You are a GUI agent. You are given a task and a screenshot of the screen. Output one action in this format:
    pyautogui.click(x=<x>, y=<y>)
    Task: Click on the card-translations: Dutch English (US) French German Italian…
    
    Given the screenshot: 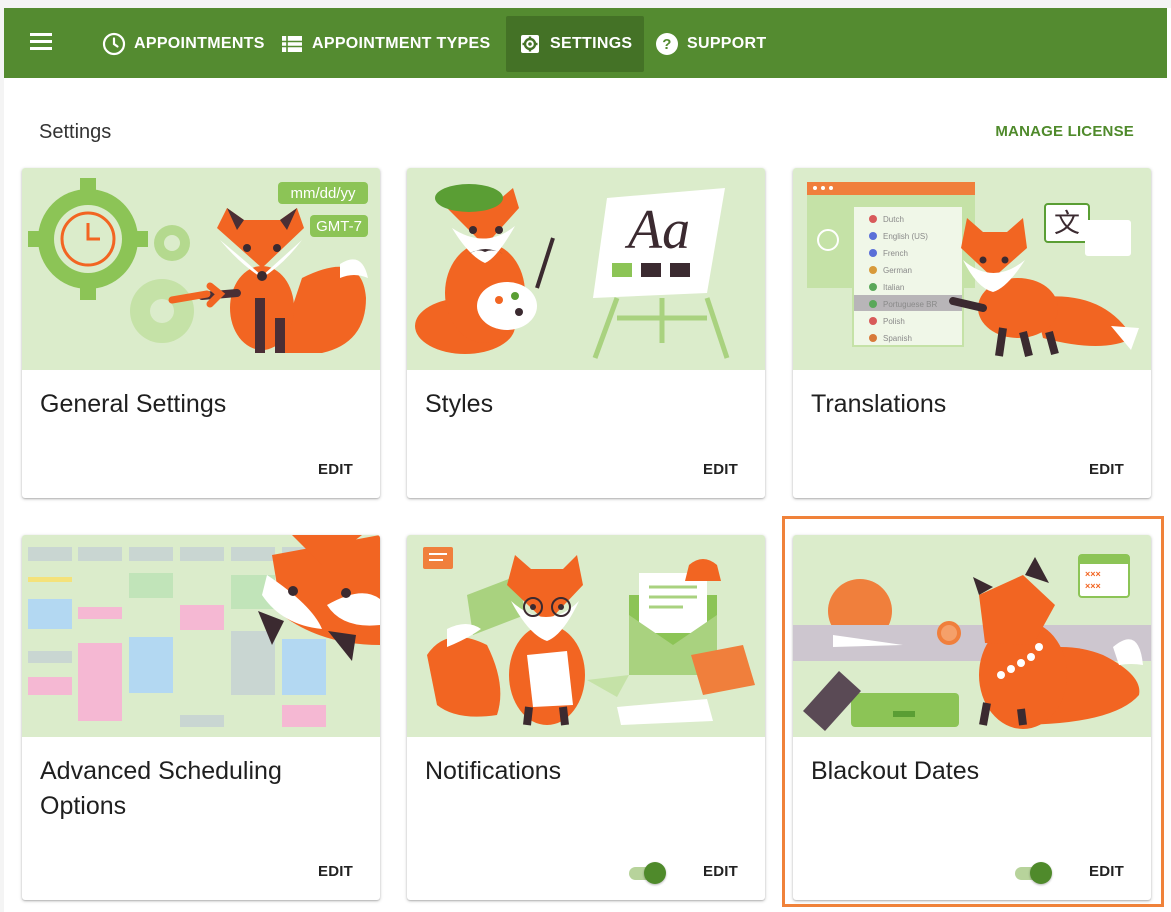 What is the action you would take?
    pyautogui.click(x=972, y=333)
    